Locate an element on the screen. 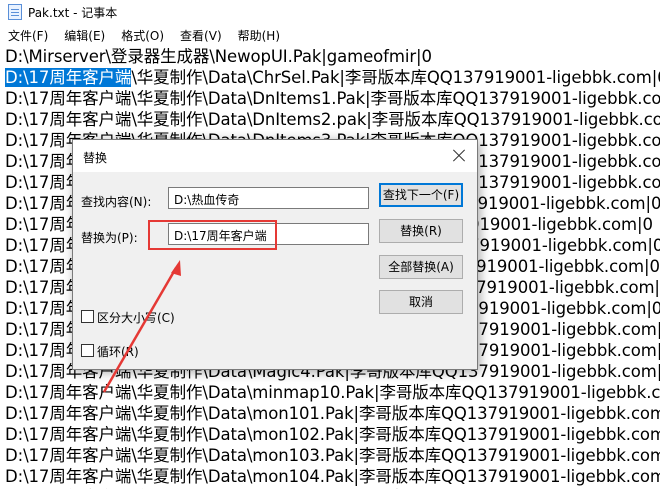 This screenshot has width=660, height=489. annotation-arrow is located at coordinates (141, 326).